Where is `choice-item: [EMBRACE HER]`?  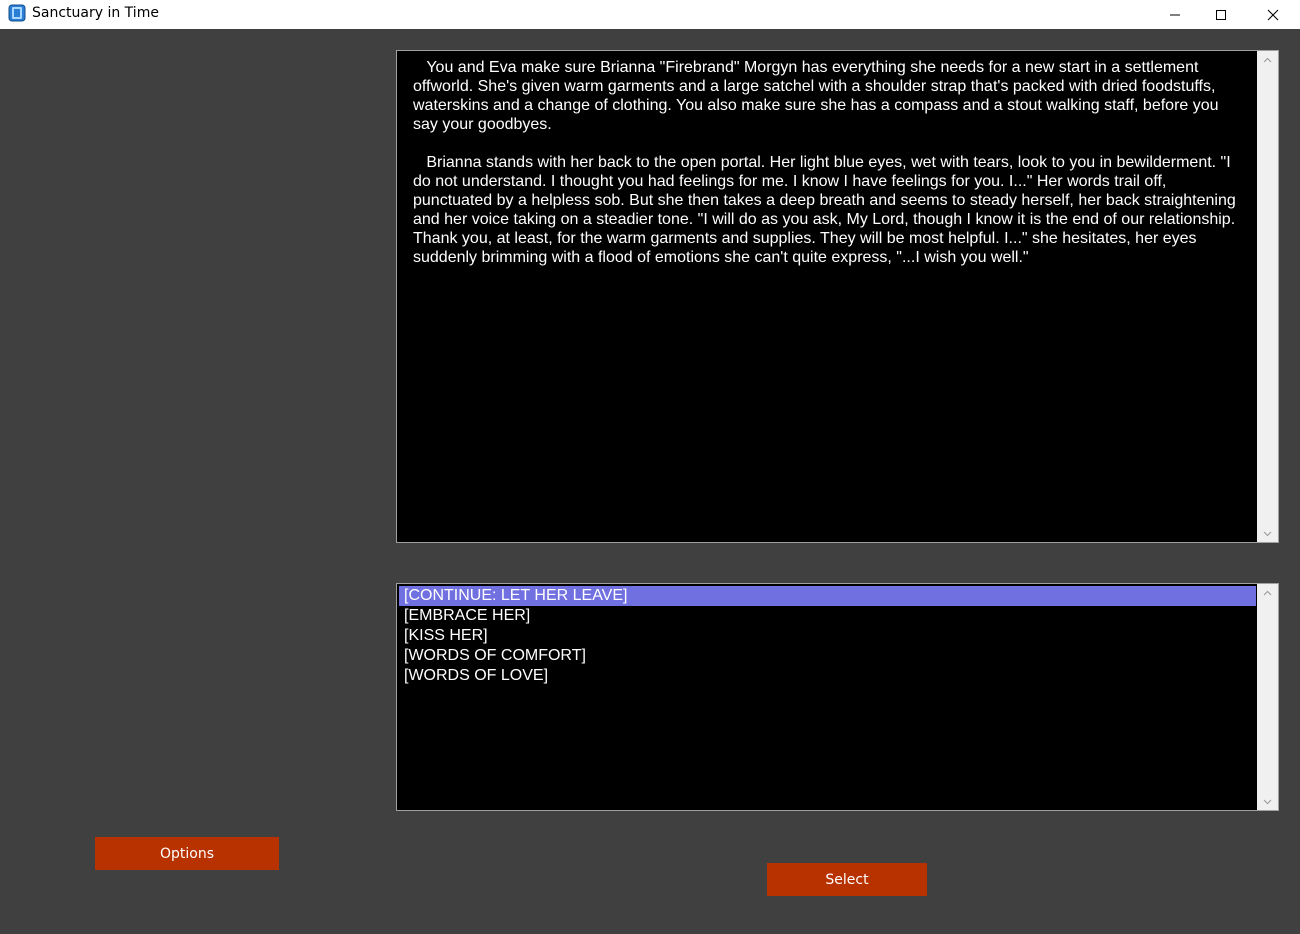
choice-item: [EMBRACE HER] is located at coordinates (827, 616).